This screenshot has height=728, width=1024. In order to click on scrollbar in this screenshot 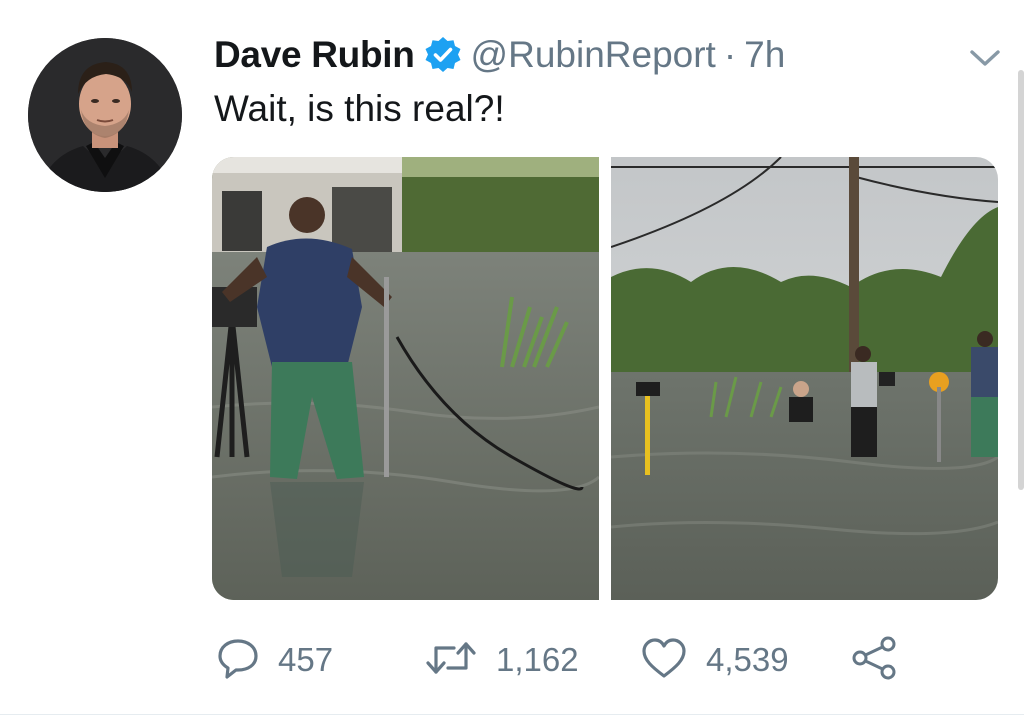, I will do `click(1021, 280)`.